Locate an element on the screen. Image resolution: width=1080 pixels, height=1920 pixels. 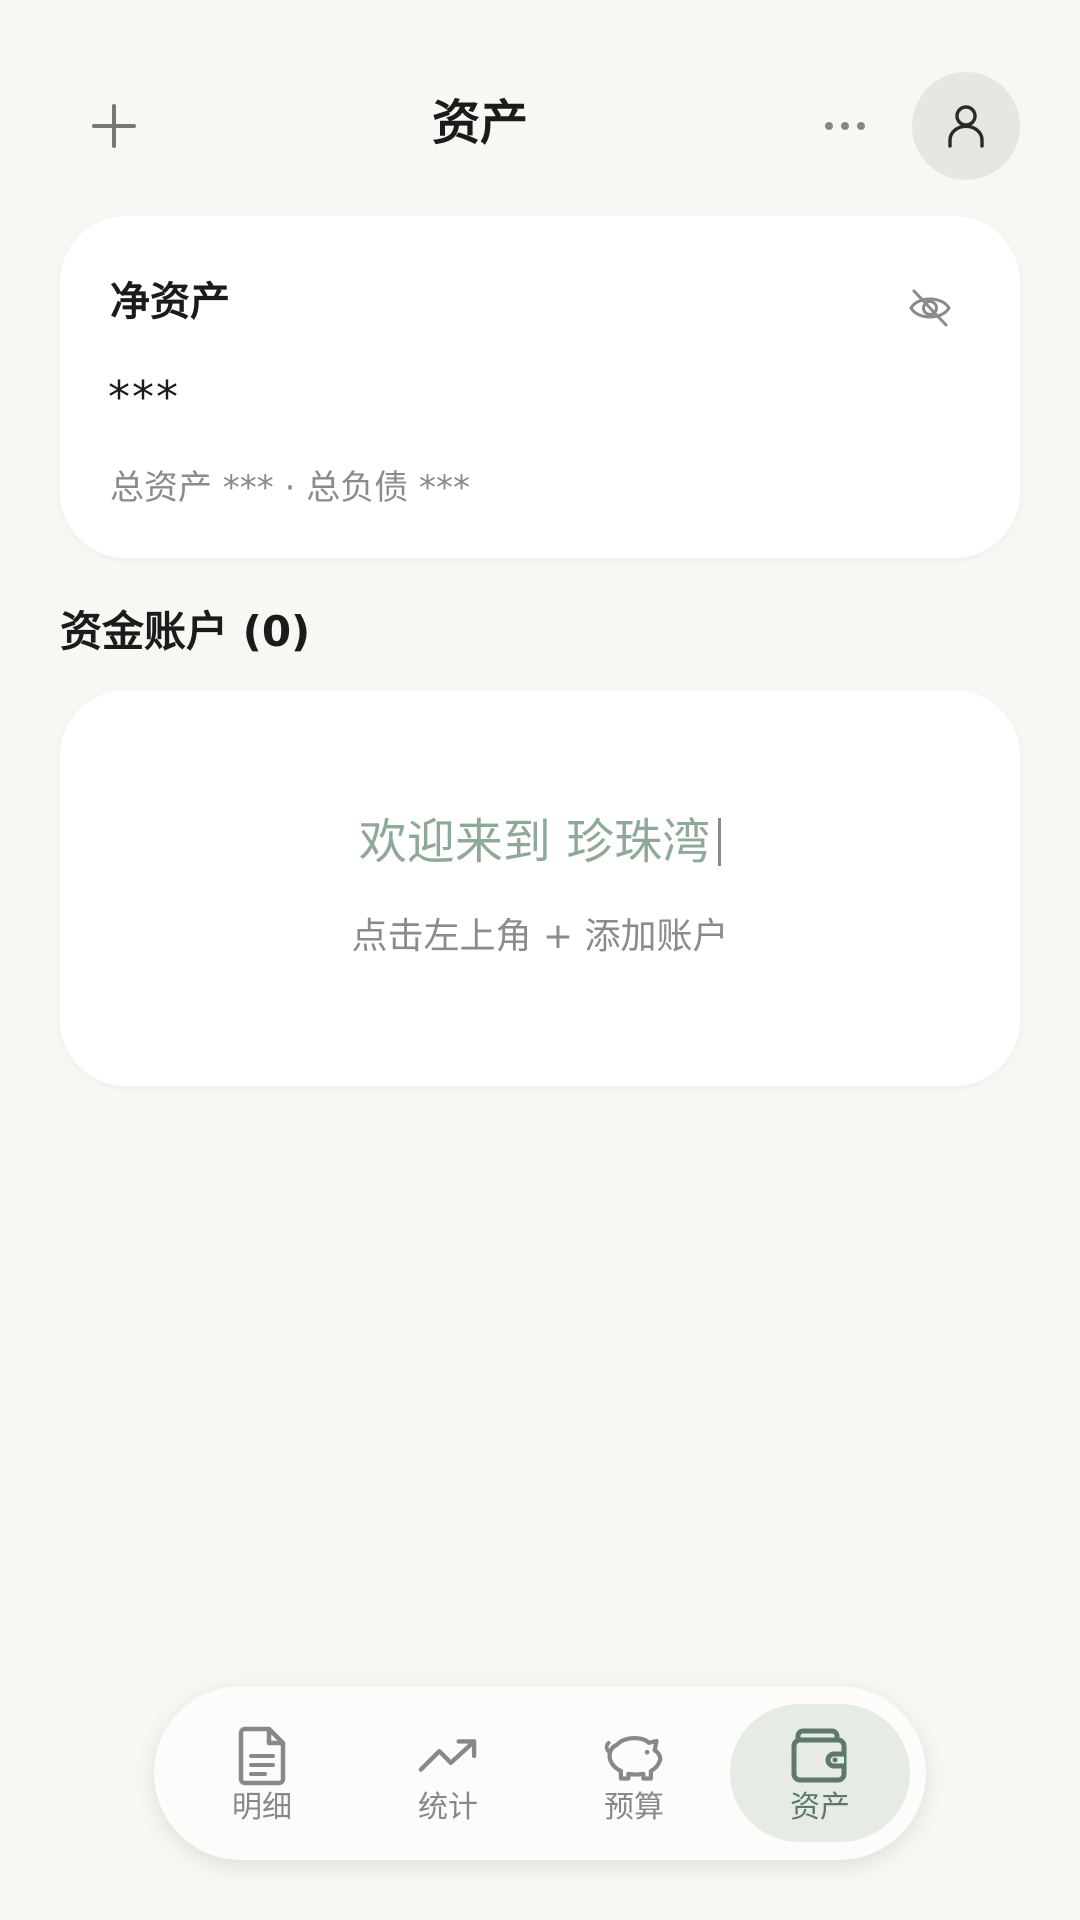
bottom-navigation: 明细 统计 预算 资产 is located at coordinates (540, 1773).